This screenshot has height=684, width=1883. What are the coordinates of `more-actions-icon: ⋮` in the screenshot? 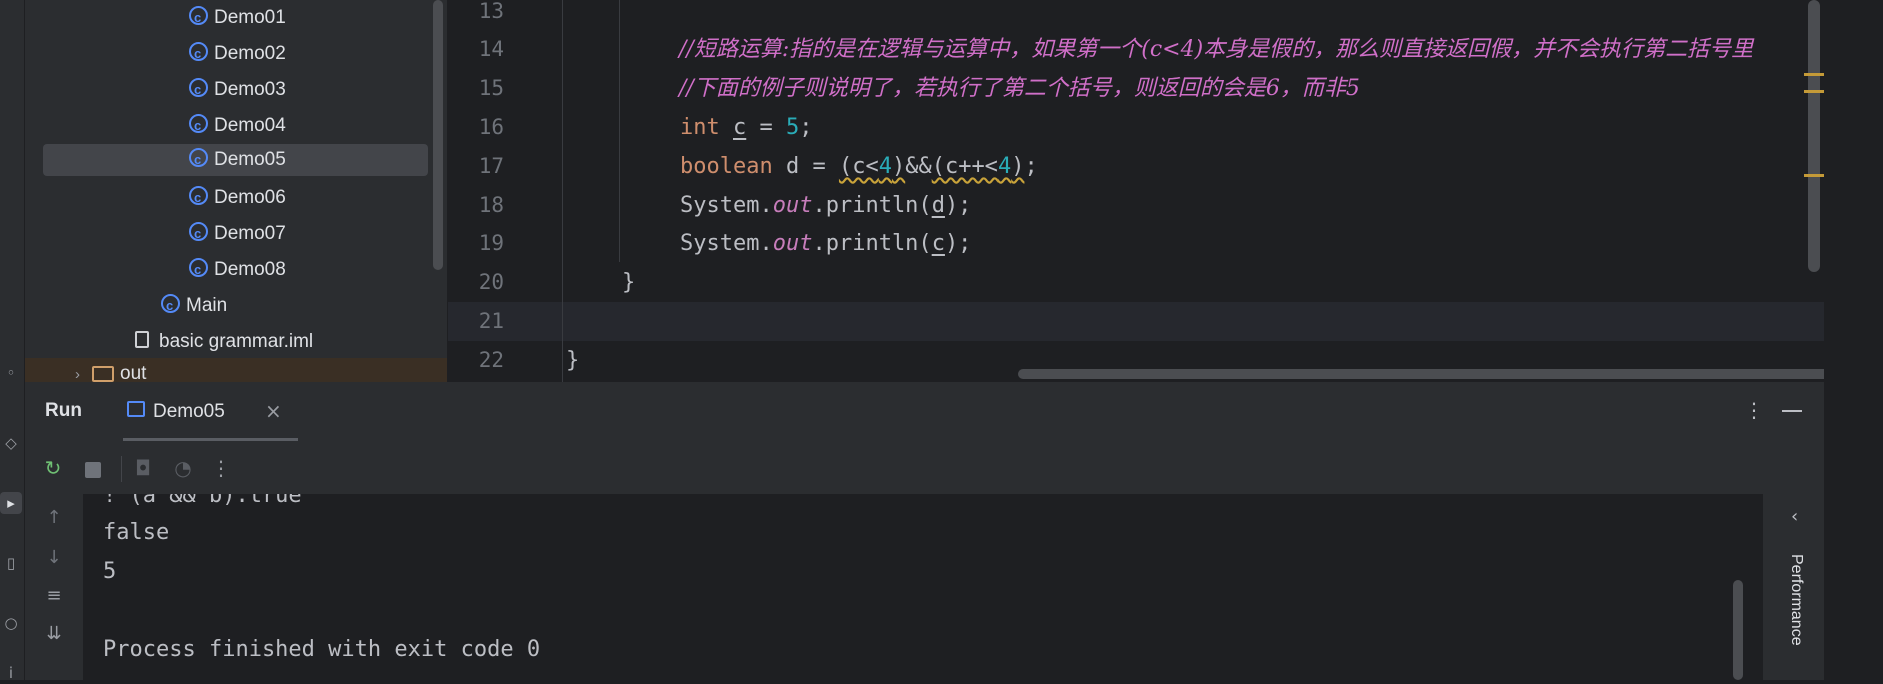 It's located at (221, 468).